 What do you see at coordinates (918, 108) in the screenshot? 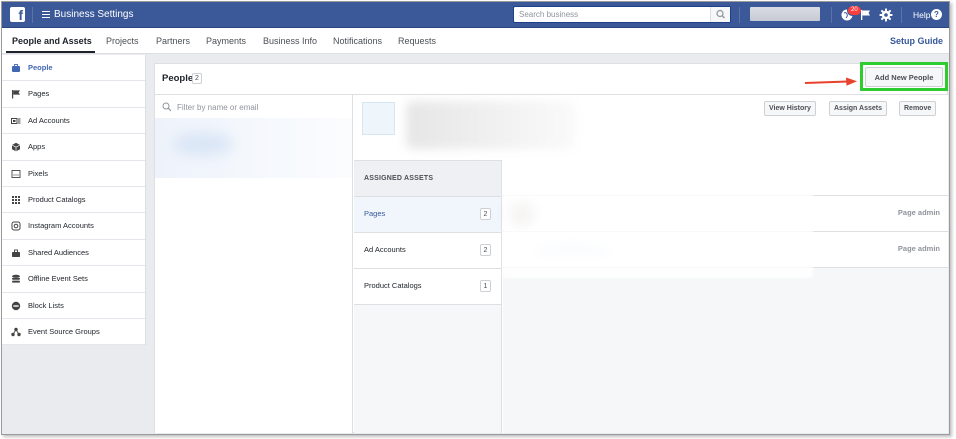
I see `remove-button: Remove` at bounding box center [918, 108].